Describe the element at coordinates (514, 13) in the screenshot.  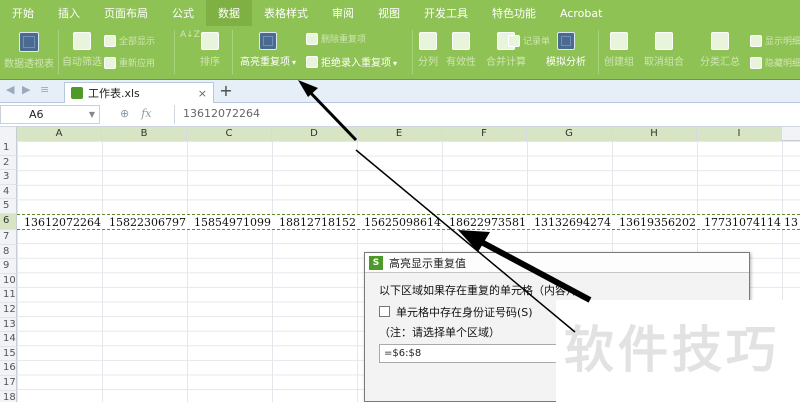
I see `menu-special: 特色功能` at that location.